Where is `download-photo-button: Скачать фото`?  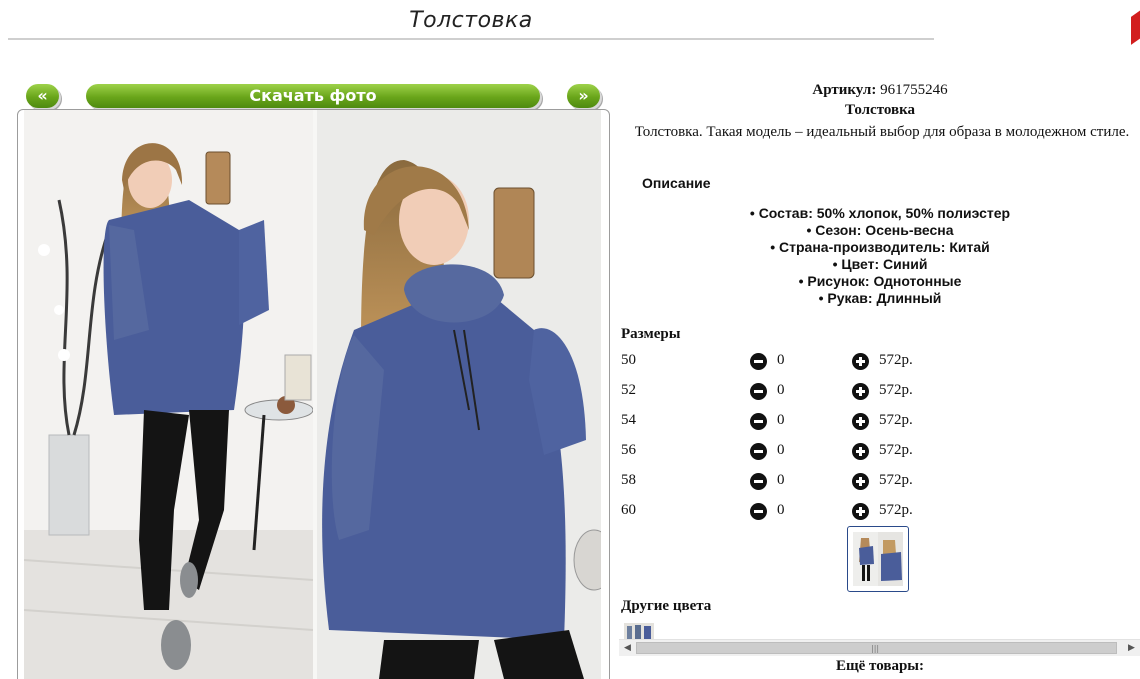
download-photo-button: Скачать фото is located at coordinates (313, 96).